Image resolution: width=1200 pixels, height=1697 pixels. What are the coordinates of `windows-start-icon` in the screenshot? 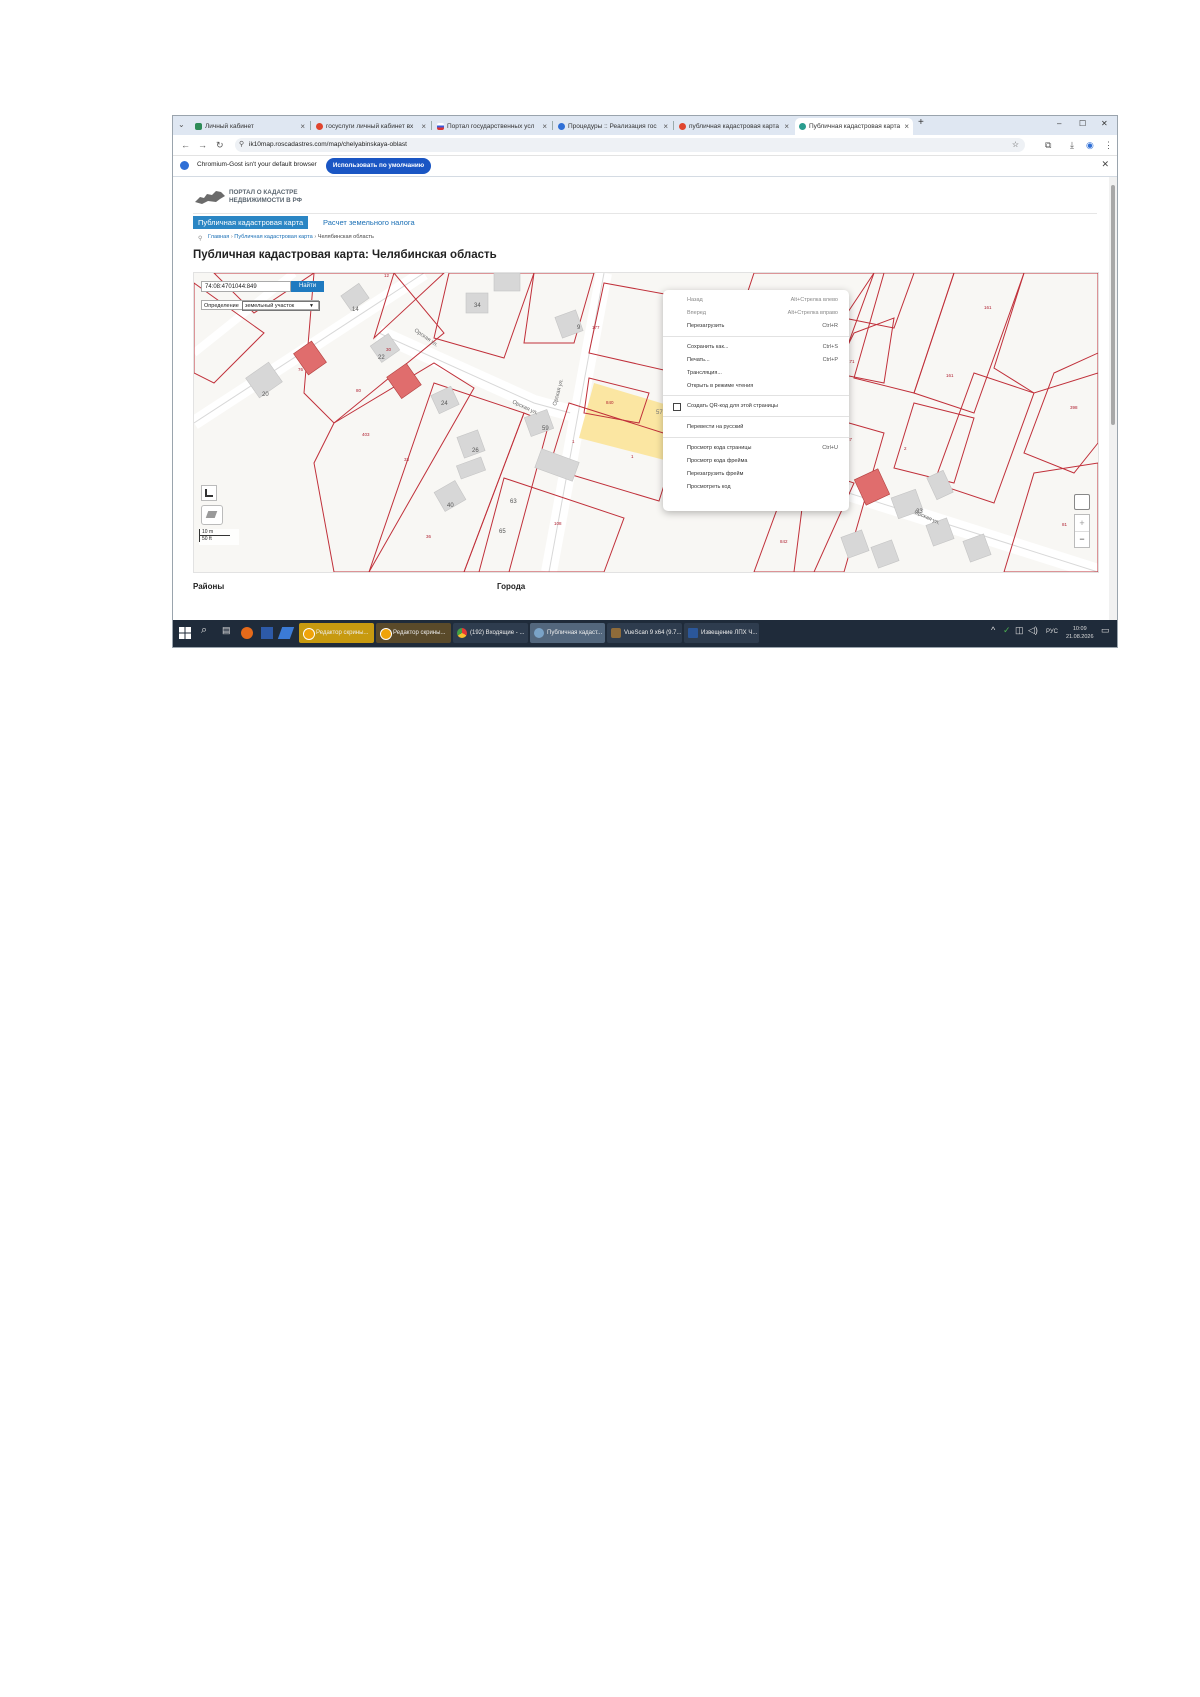 It's located at (185, 633).